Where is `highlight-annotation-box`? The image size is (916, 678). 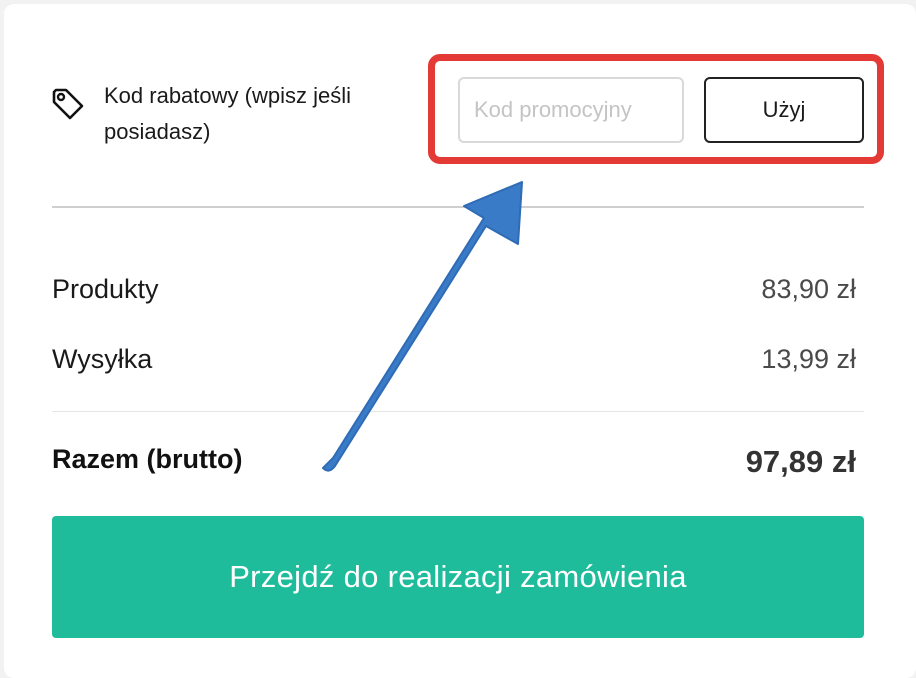 highlight-annotation-box is located at coordinates (656, 109).